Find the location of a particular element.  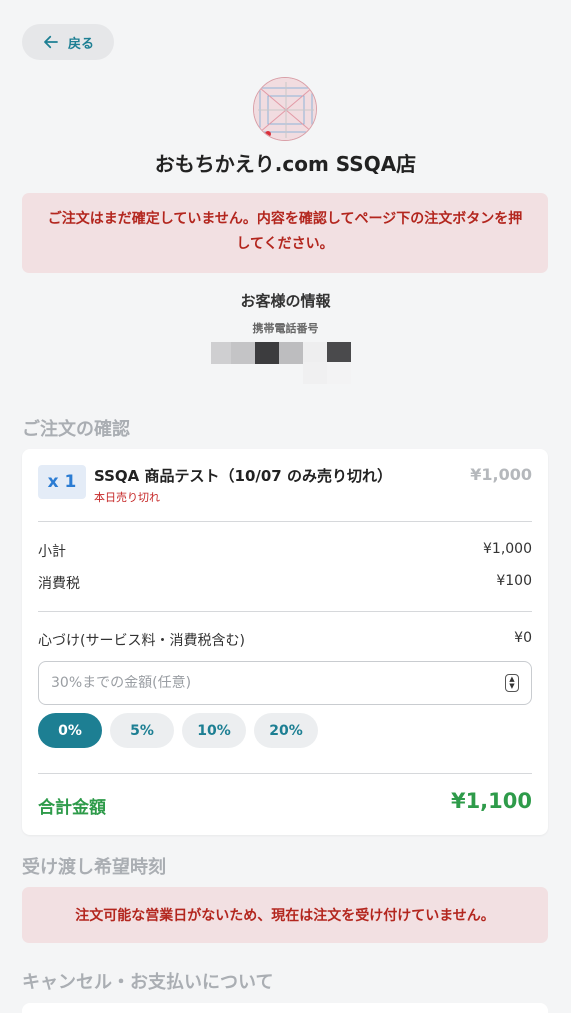

cancel-payment-heading: キャンセル・お支払いについて is located at coordinates (148, 982).